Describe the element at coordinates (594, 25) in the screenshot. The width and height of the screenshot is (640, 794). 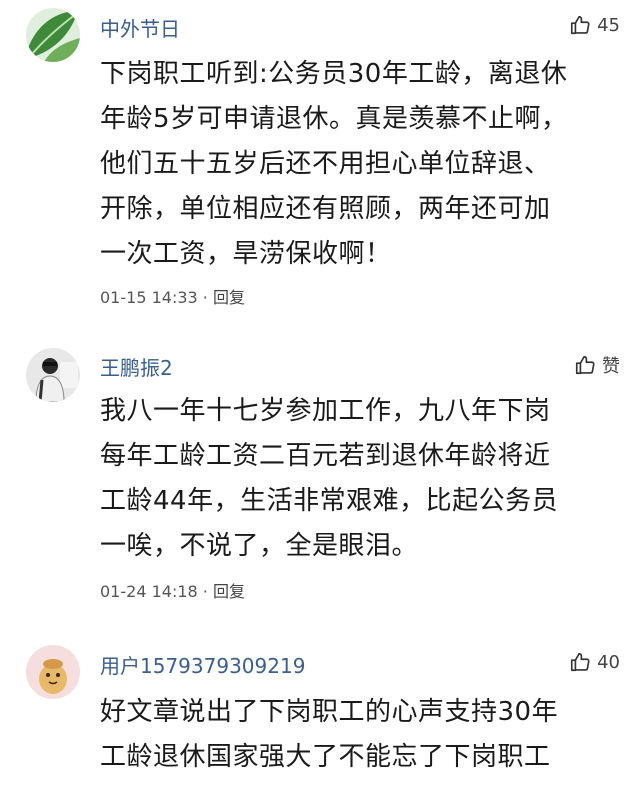
I see `like-button: 45` at that location.